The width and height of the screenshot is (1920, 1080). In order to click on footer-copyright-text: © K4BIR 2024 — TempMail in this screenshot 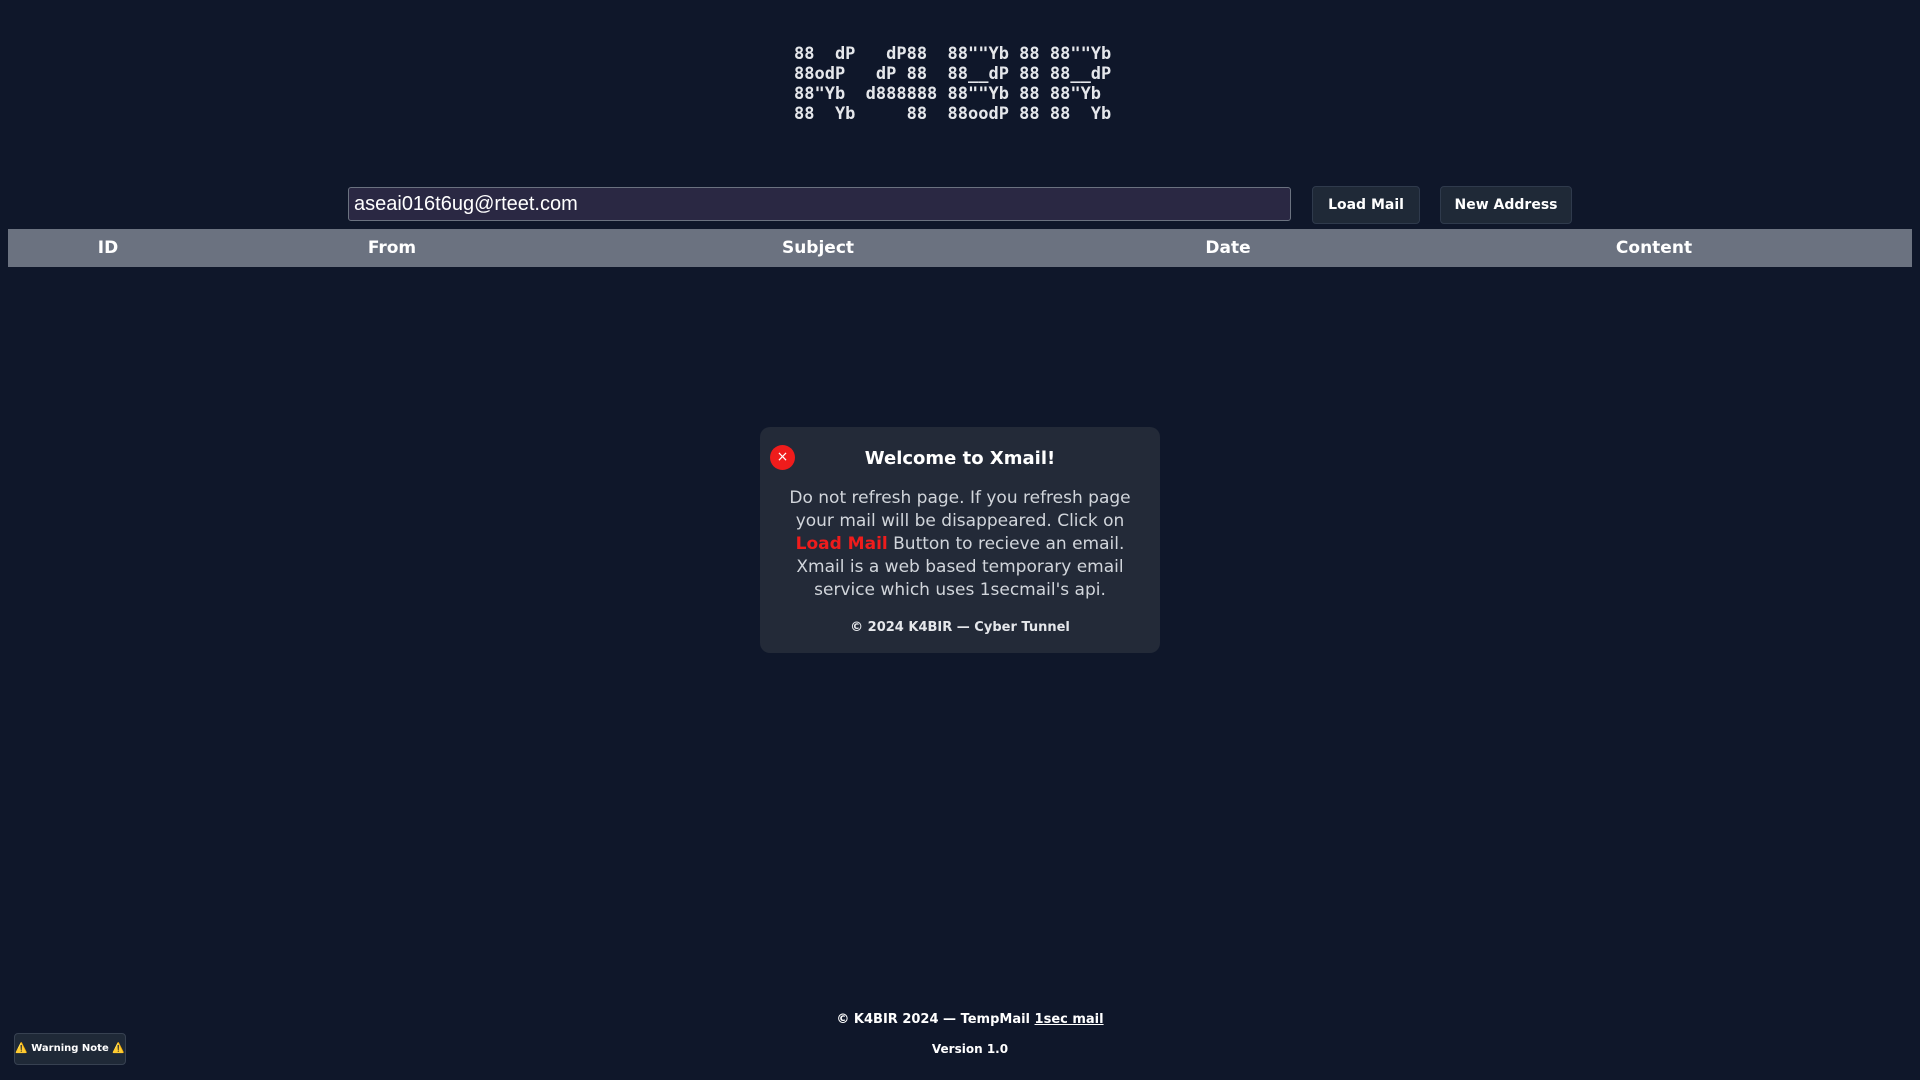, I will do `click(935, 1019)`.